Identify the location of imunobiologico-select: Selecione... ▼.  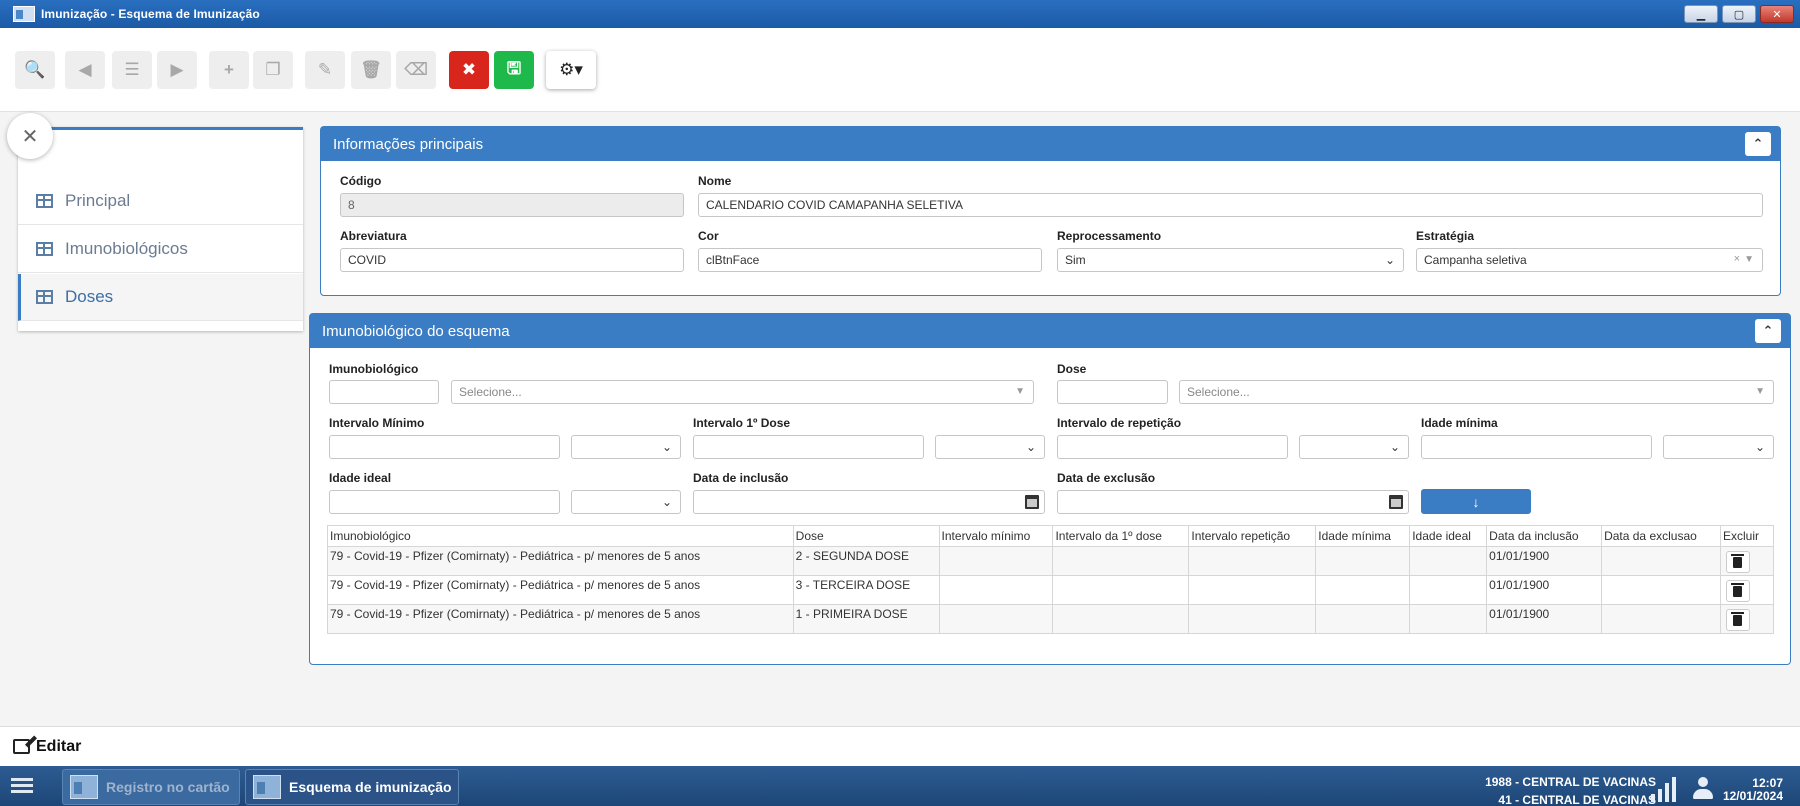
(742, 392).